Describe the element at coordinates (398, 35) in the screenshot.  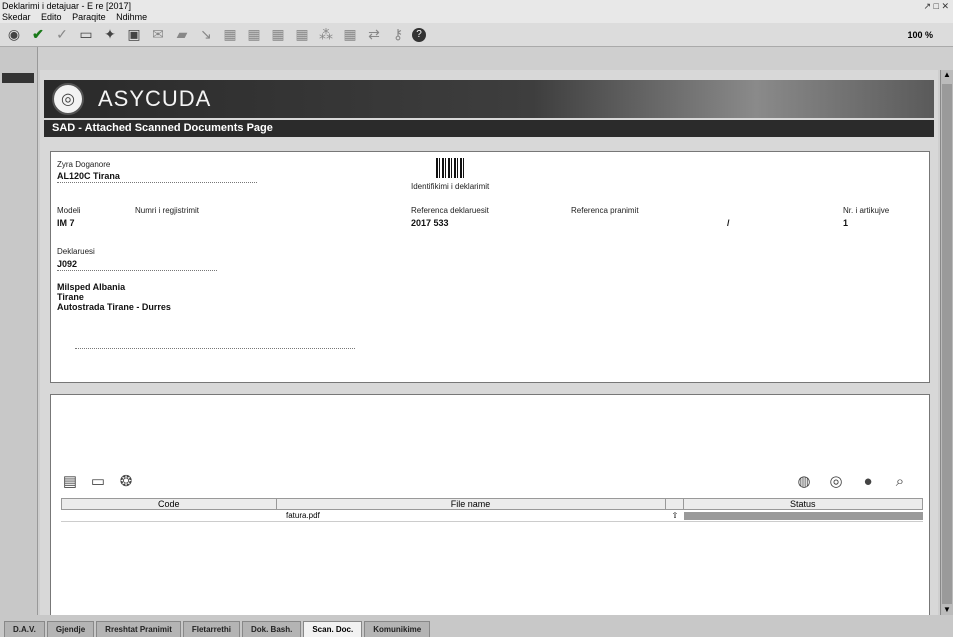
I see `key-icon: ⚷` at that location.